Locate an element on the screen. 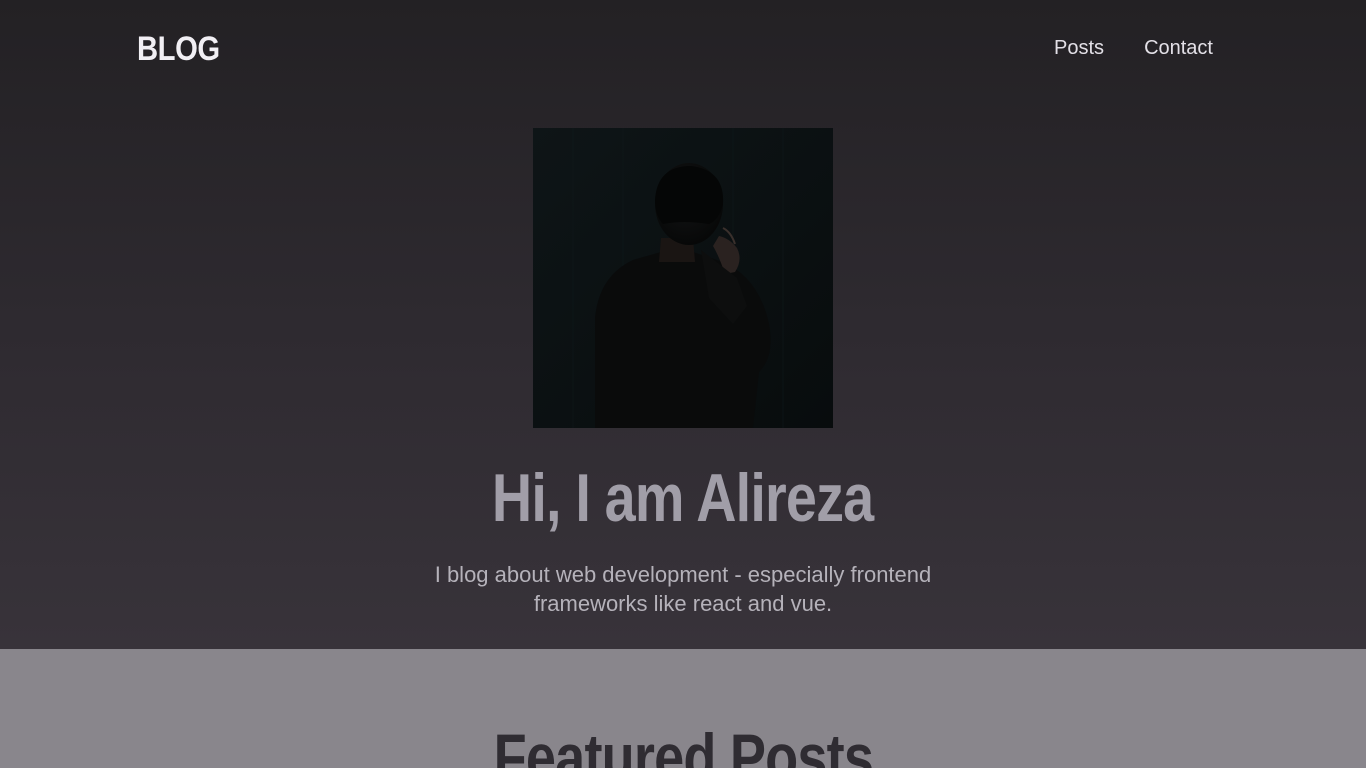 The width and height of the screenshot is (1366, 768). site-header: BLOG Posts Contact is located at coordinates (683, 48).